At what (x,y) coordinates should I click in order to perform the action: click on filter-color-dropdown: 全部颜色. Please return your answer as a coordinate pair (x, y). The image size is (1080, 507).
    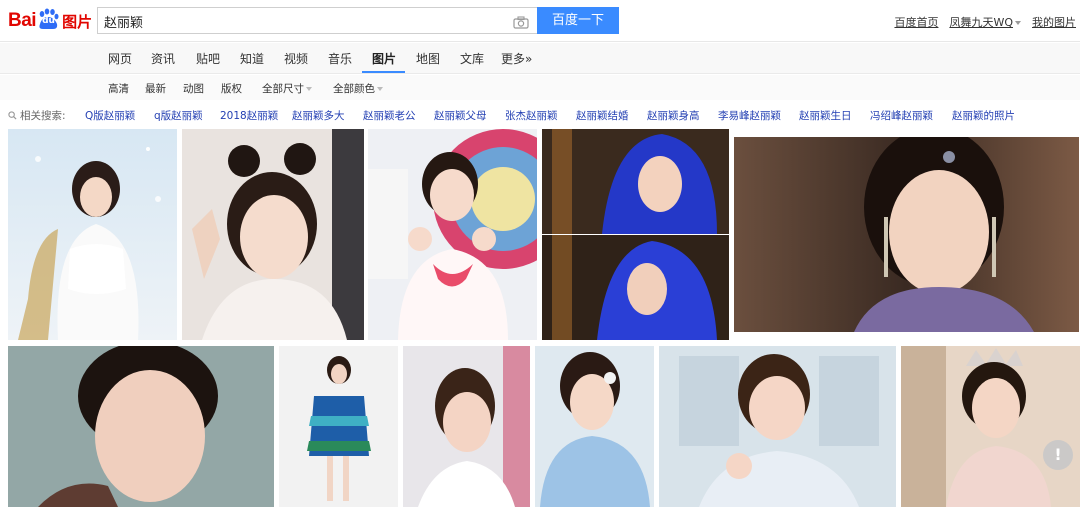
    Looking at the image, I should click on (358, 88).